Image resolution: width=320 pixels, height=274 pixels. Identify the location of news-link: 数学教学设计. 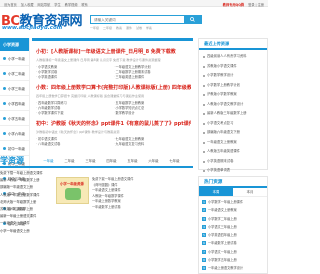
(153, 113).